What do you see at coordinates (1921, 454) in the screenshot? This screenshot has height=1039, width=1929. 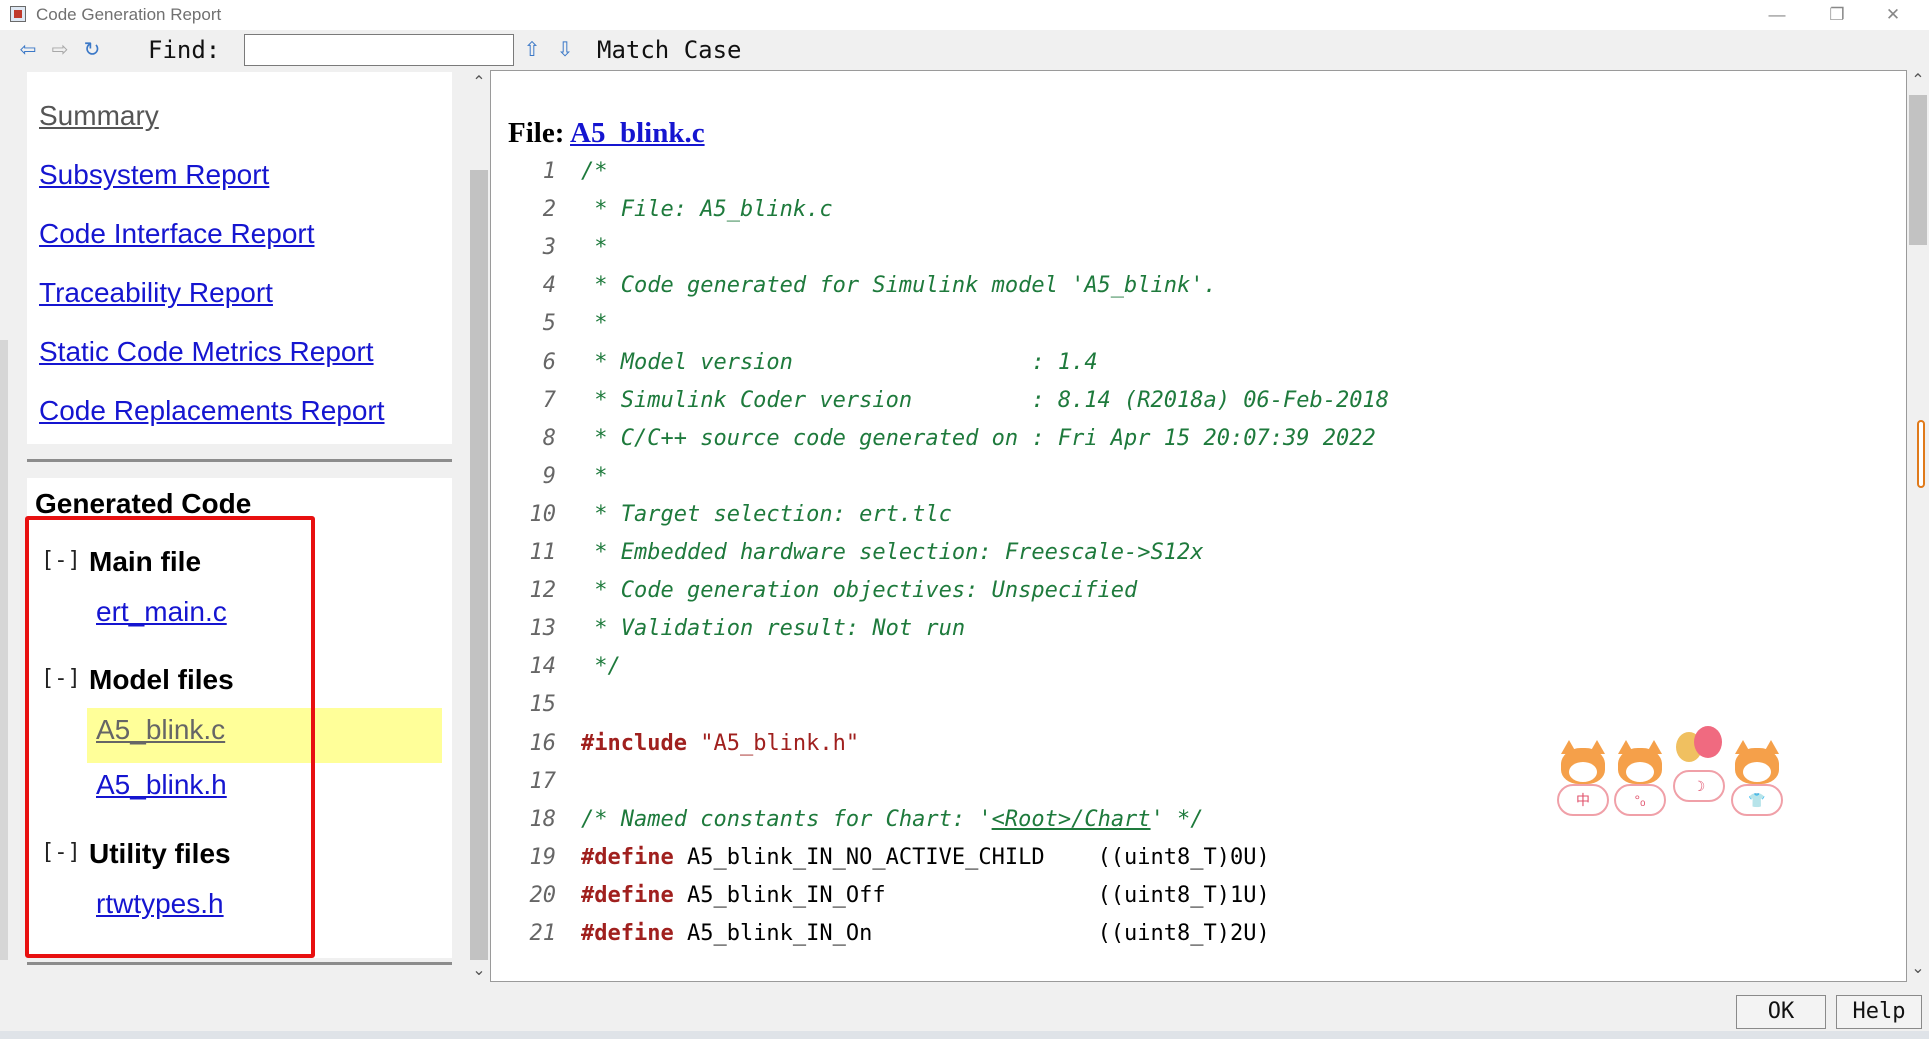 I see `scroll-marker` at bounding box center [1921, 454].